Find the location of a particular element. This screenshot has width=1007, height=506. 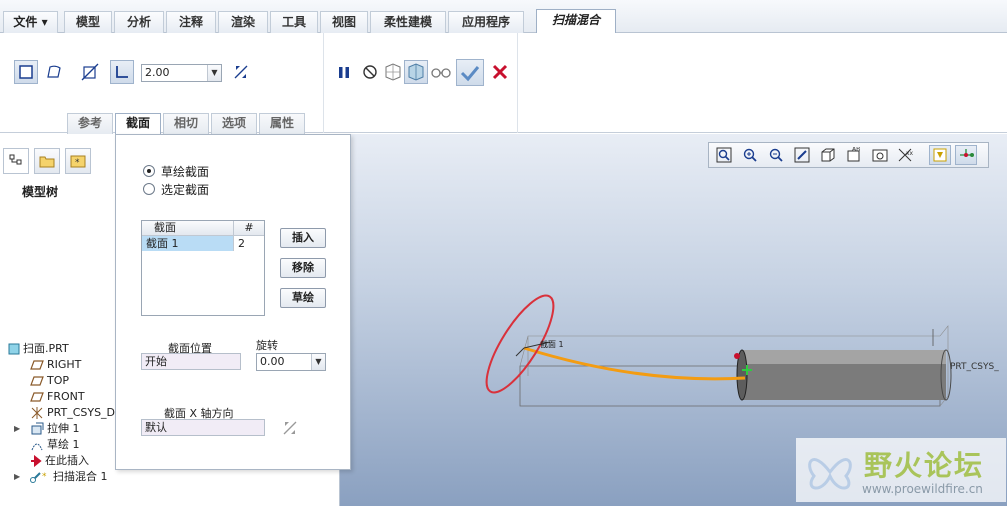

extrude-icon is located at coordinates (37, 428).